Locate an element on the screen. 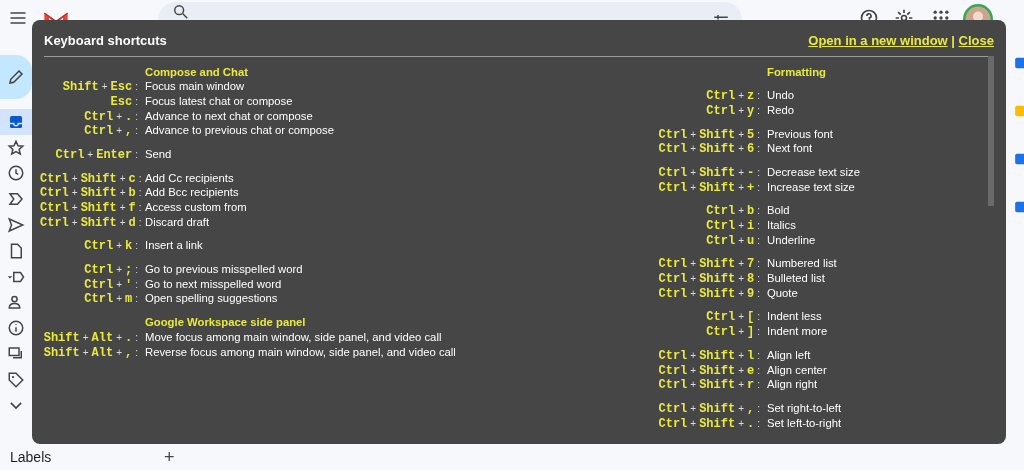 This screenshot has width=1024, height=470. shortcut-action: Focus latest chat or compose is located at coordinates (219, 101).